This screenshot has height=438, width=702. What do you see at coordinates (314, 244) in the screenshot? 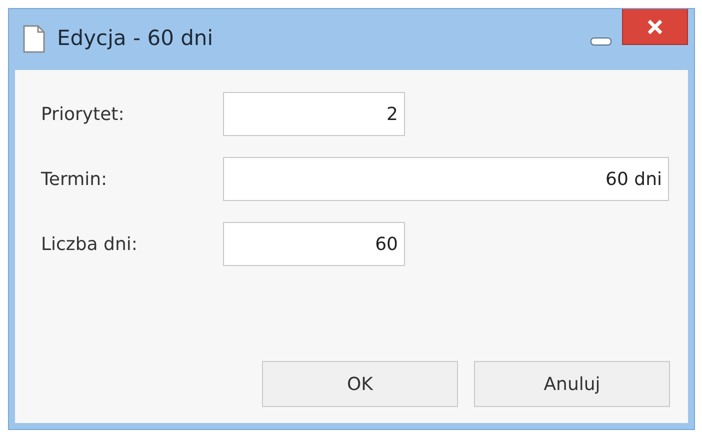
I see `input-field: 60` at bounding box center [314, 244].